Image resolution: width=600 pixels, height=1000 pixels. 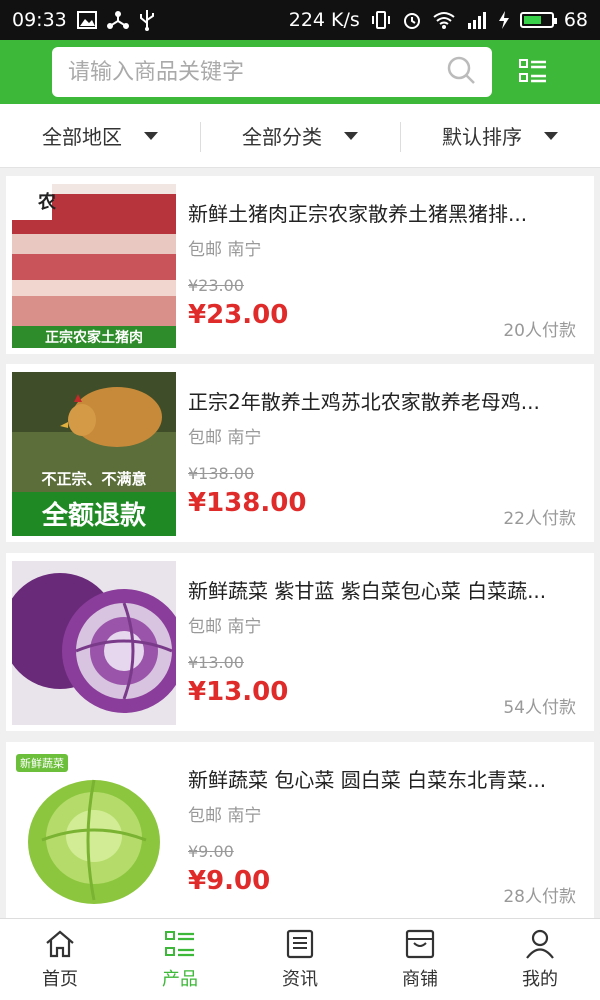 I want to click on filter-bar: 全部地区 全部分类 默认排序, so click(x=300, y=136).